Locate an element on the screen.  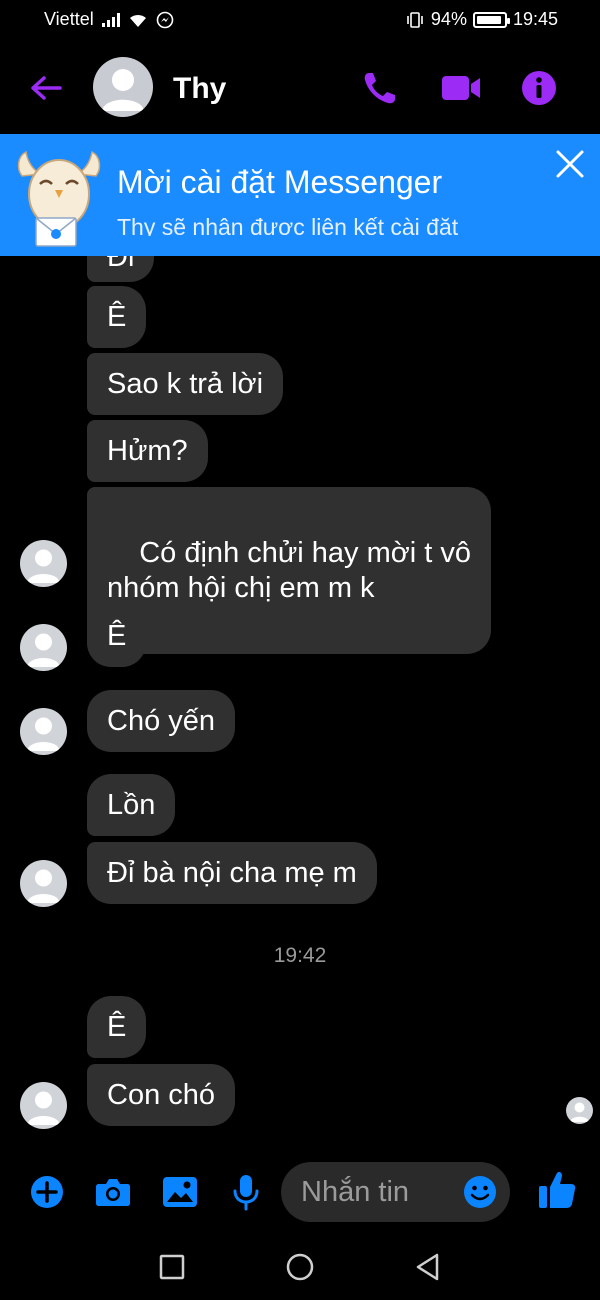
message-text: Lồn is located at coordinates (131, 805).